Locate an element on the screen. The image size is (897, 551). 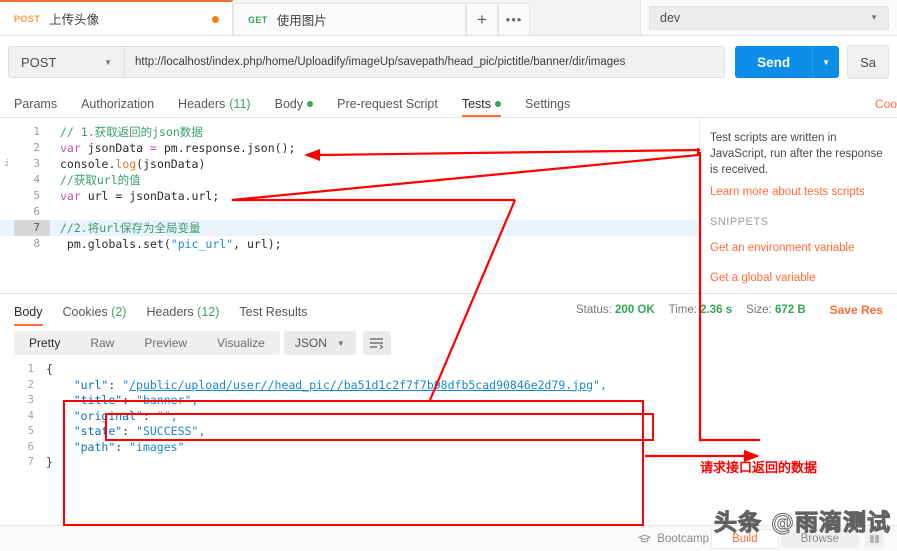
wrap-lines-icon is located at coordinates (377, 343).